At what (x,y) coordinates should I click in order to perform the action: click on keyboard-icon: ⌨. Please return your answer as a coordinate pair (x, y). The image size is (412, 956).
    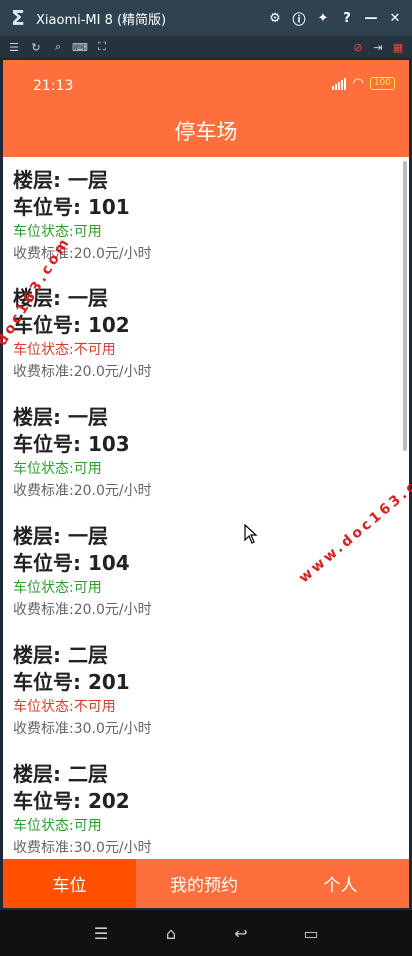
    Looking at the image, I should click on (80, 47).